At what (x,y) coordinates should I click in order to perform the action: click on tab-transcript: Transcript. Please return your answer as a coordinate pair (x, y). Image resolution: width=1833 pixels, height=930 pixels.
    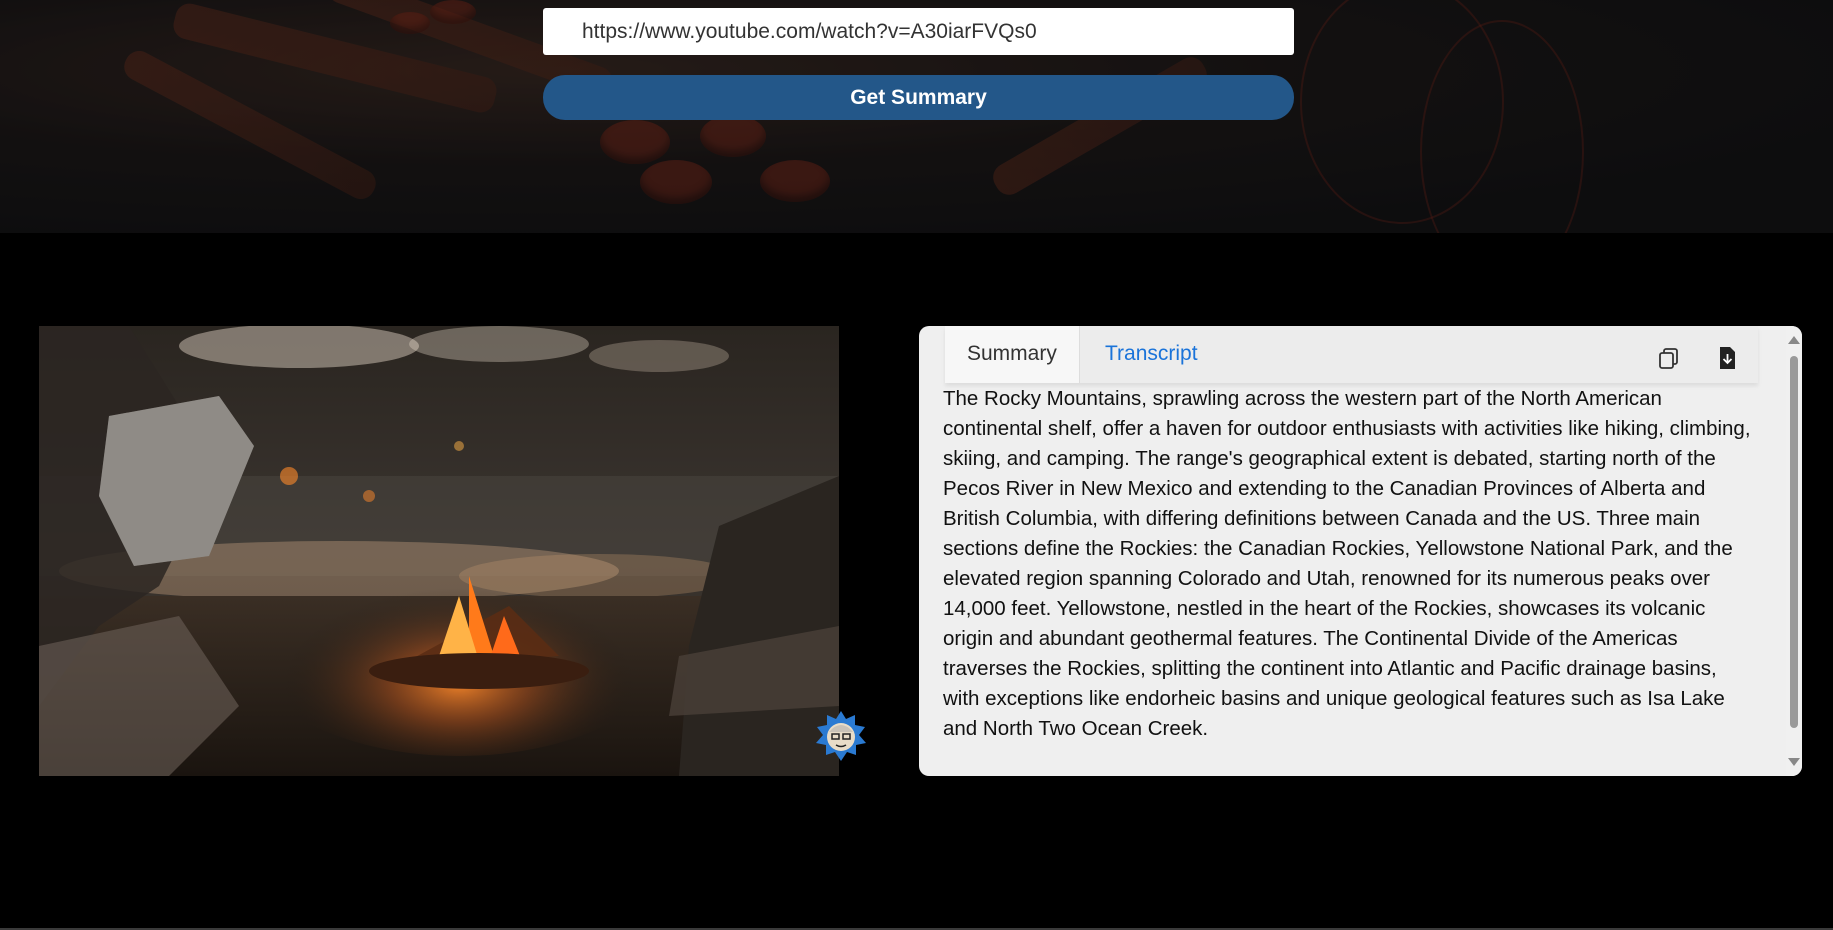
    Looking at the image, I should click on (1151, 354).